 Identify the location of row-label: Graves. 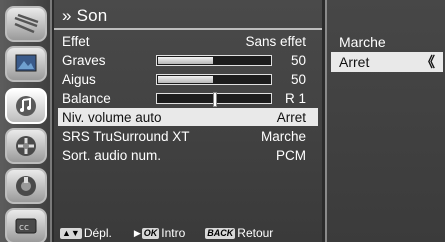
(84, 60).